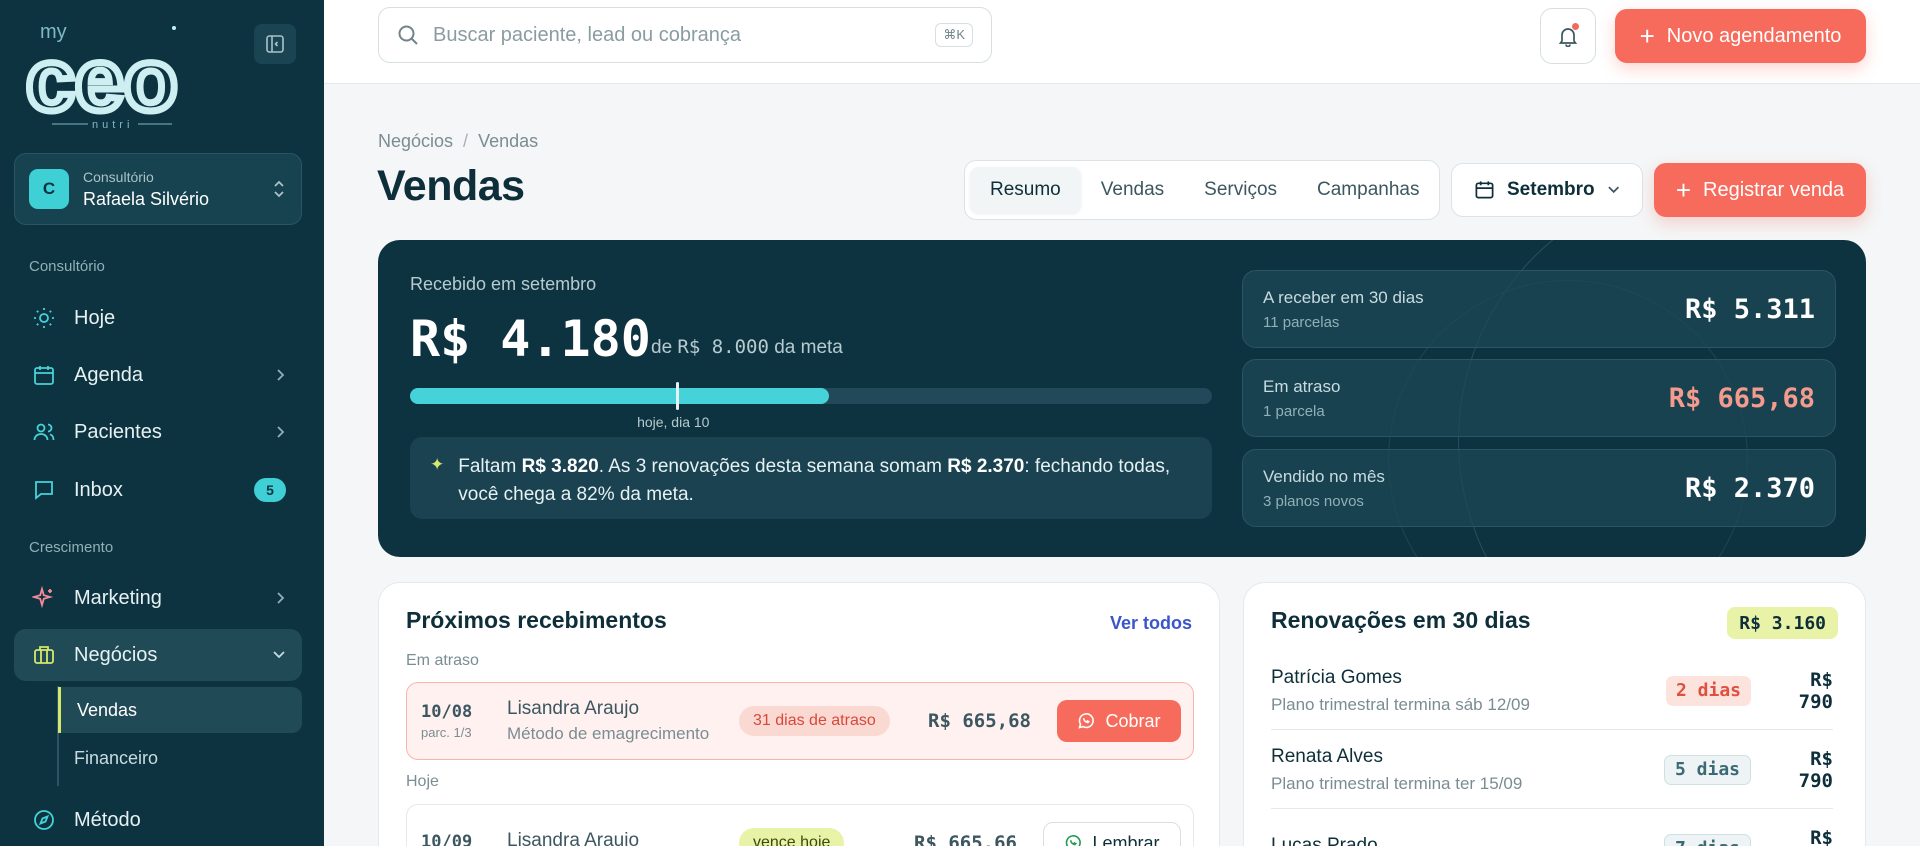  What do you see at coordinates (270, 490) in the screenshot?
I see `inbox-count-badge: 5` at bounding box center [270, 490].